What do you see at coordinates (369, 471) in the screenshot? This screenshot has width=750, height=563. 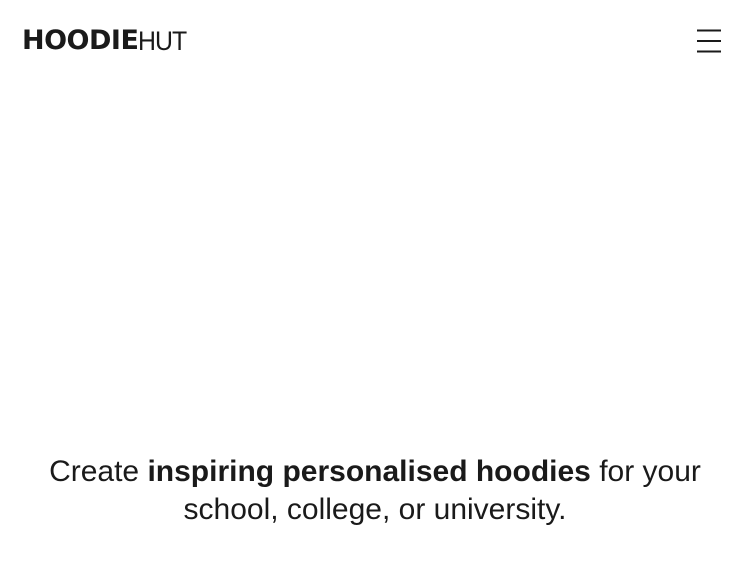 I see `hero-text-emphasis: inspiring personalised hoodies` at bounding box center [369, 471].